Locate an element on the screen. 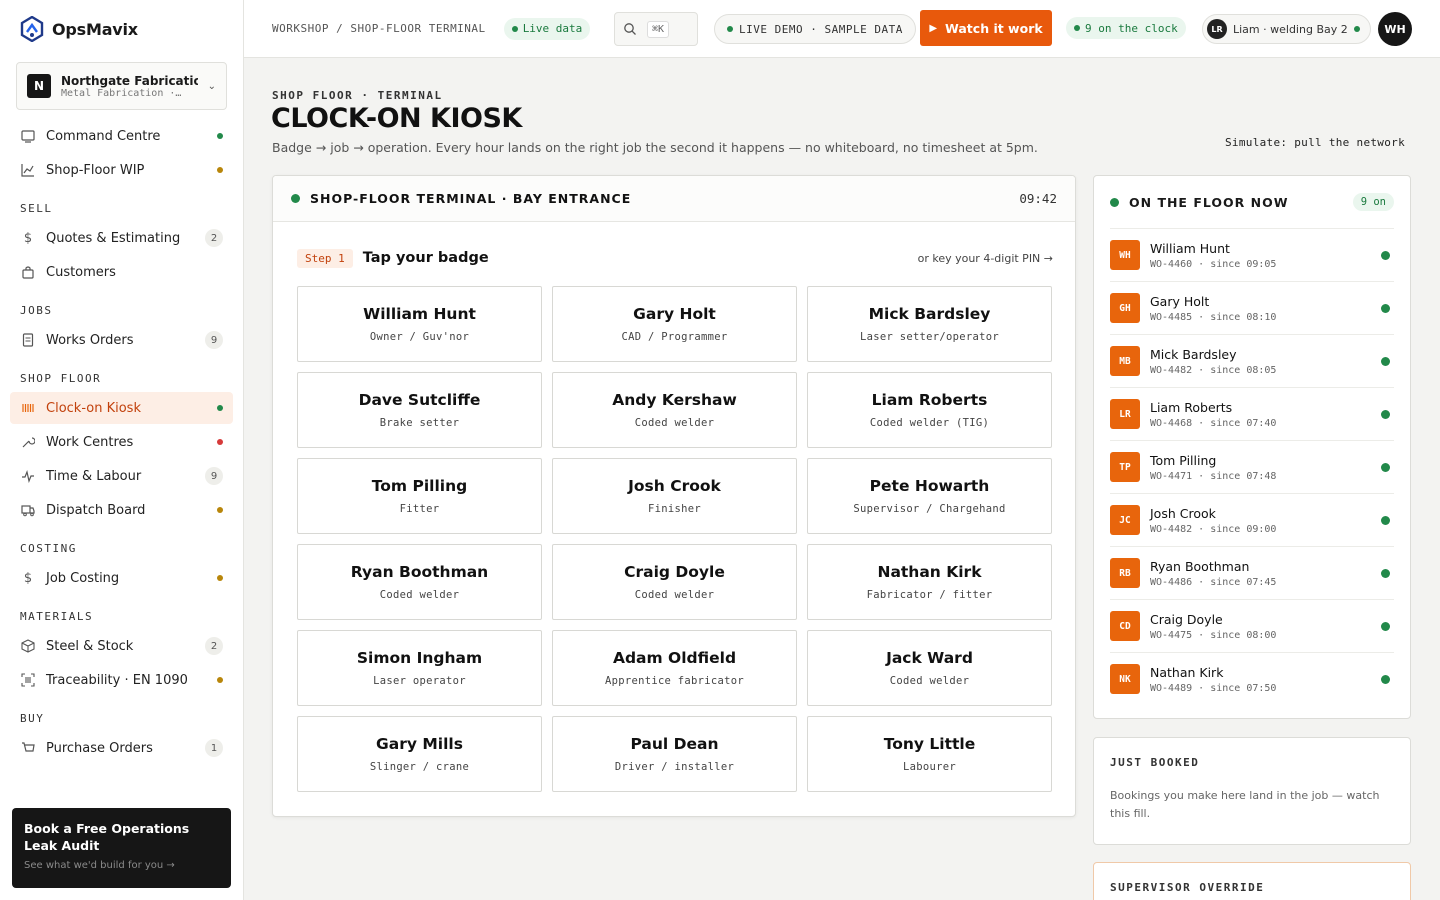 The height and width of the screenshot is (900, 1440). list-item: CD Craig Doyle WO-4475 · since 08:00 is located at coordinates (1252, 625).